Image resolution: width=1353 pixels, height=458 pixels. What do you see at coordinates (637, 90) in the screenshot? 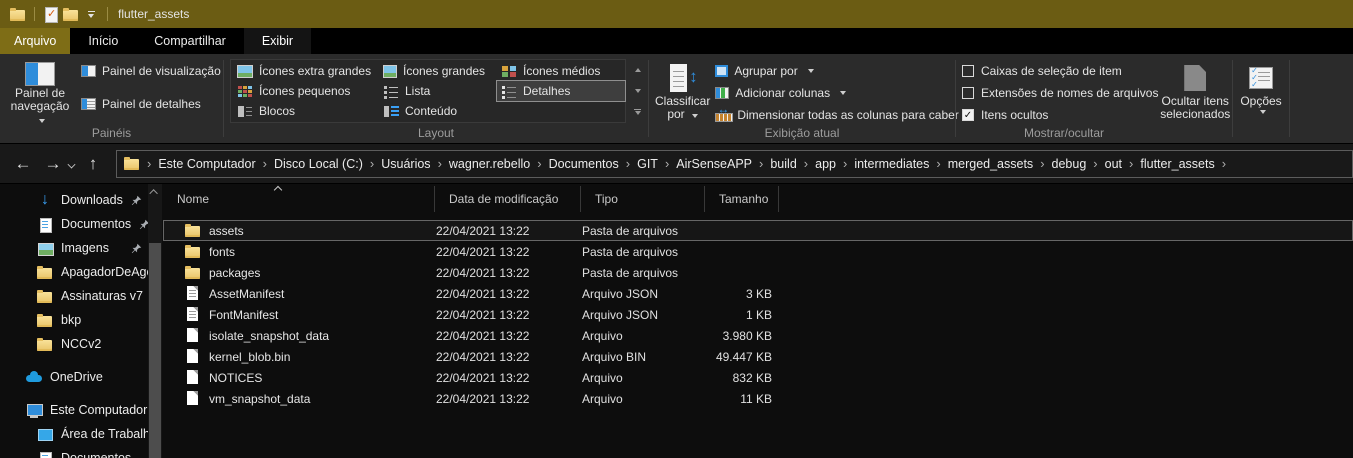
I see `gallery-scroll-down-button` at bounding box center [637, 90].